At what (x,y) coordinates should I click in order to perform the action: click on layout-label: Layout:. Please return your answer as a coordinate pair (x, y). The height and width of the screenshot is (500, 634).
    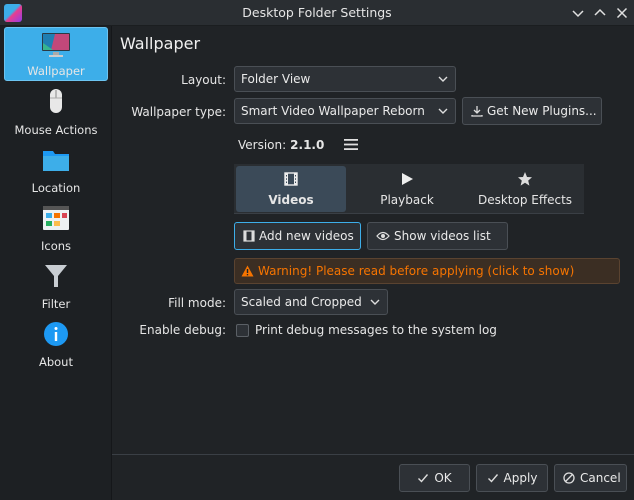
    Looking at the image, I should click on (203, 80).